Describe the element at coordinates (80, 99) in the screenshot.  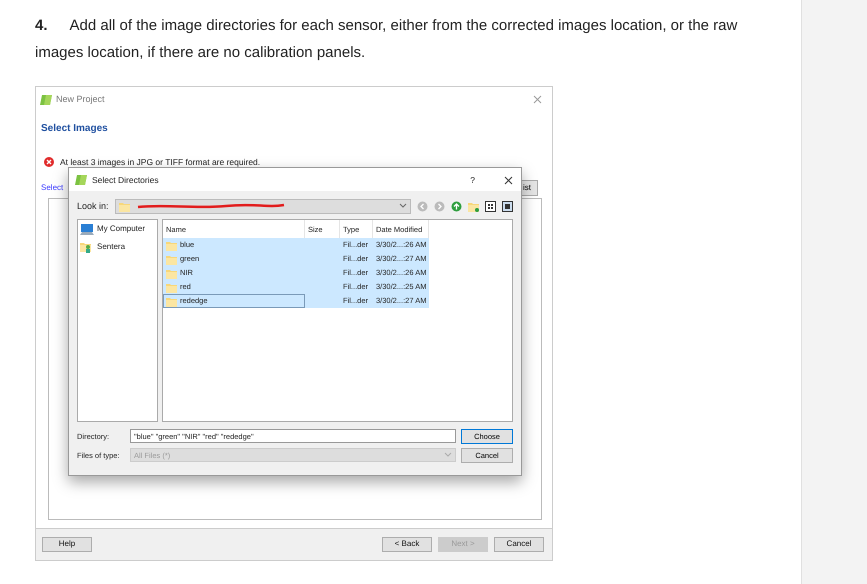
I see `window-title: New Project` at that location.